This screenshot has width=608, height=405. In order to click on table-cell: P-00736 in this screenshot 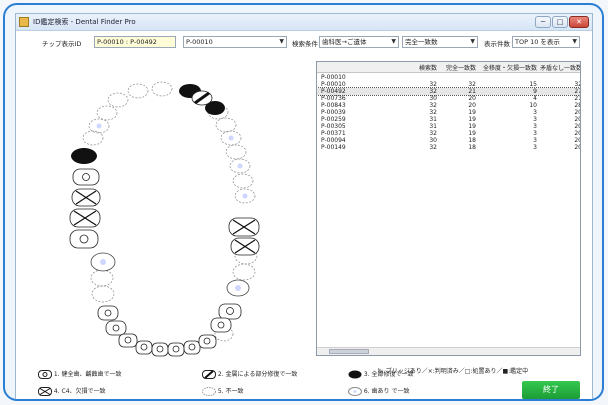, I will do `click(333, 98)`.